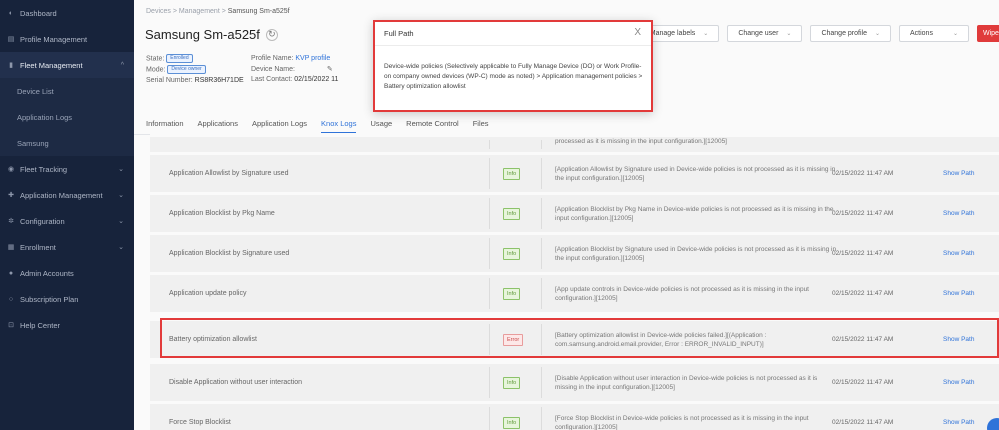 The height and width of the screenshot is (430, 999). Describe the element at coordinates (339, 126) in the screenshot. I see `tab-knox-logs: Knox Logs` at that location.